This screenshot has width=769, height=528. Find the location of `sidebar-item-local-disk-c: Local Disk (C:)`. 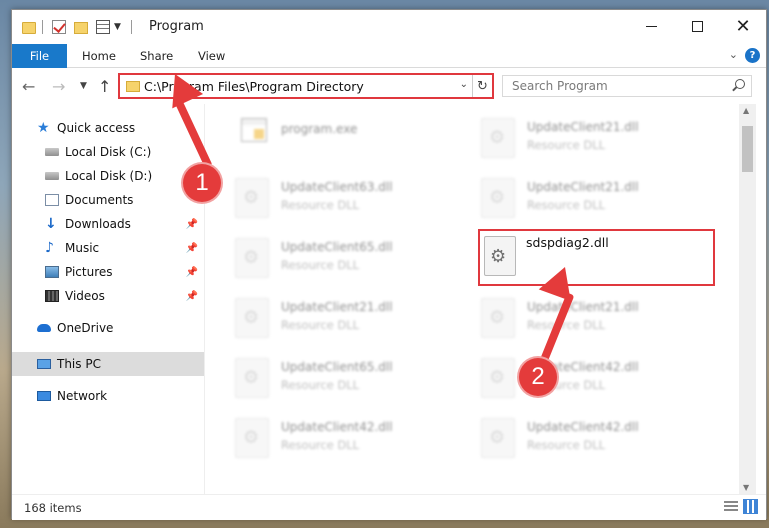

sidebar-item-local-disk-c: Local Disk (C:) is located at coordinates (108, 152).